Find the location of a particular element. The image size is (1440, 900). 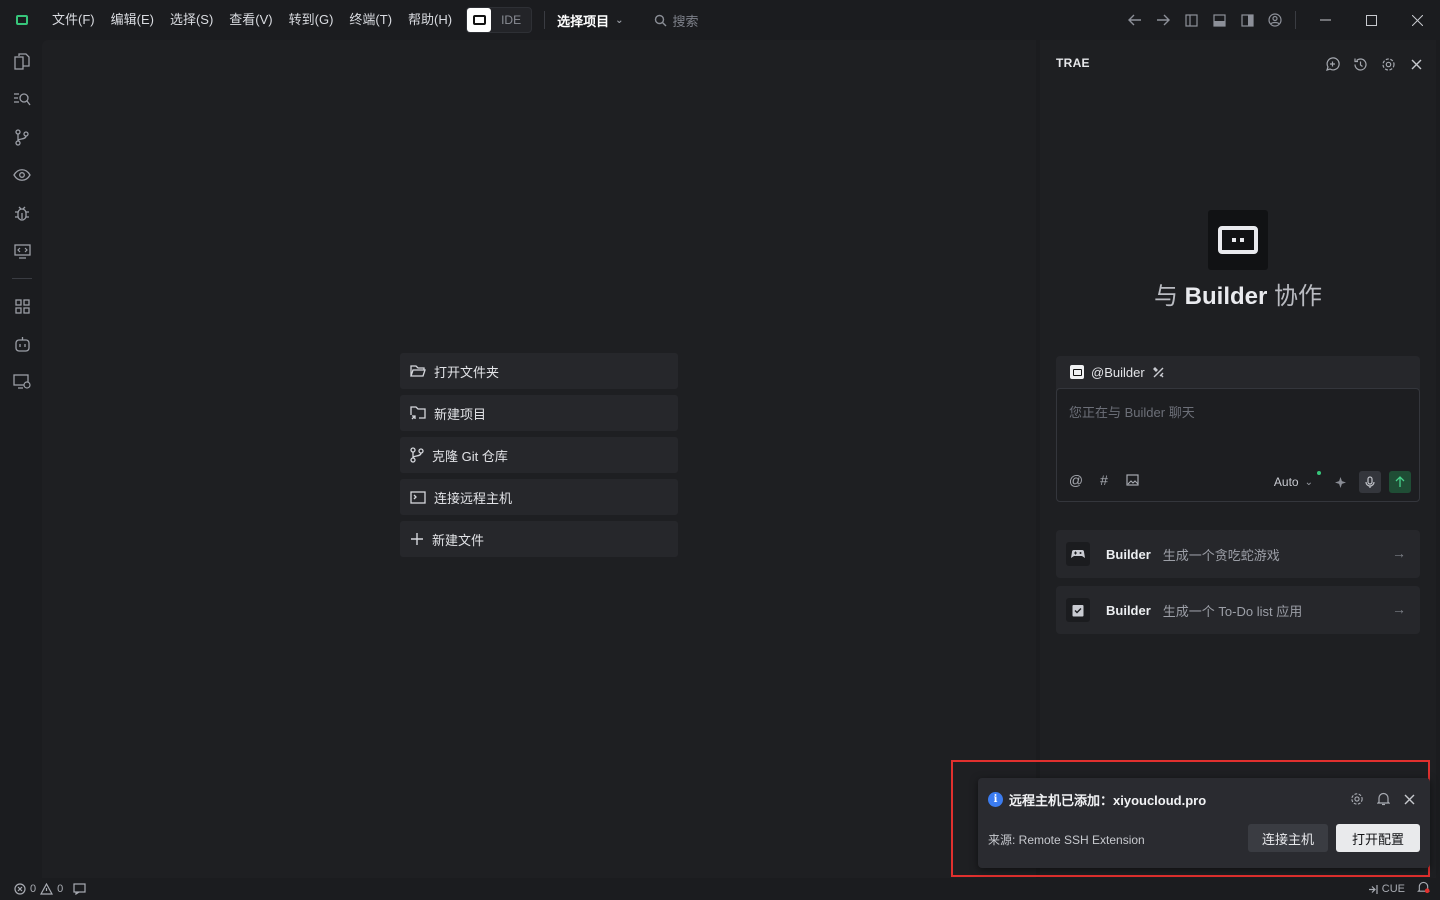

suggestion-agent: Builder is located at coordinates (1128, 554).